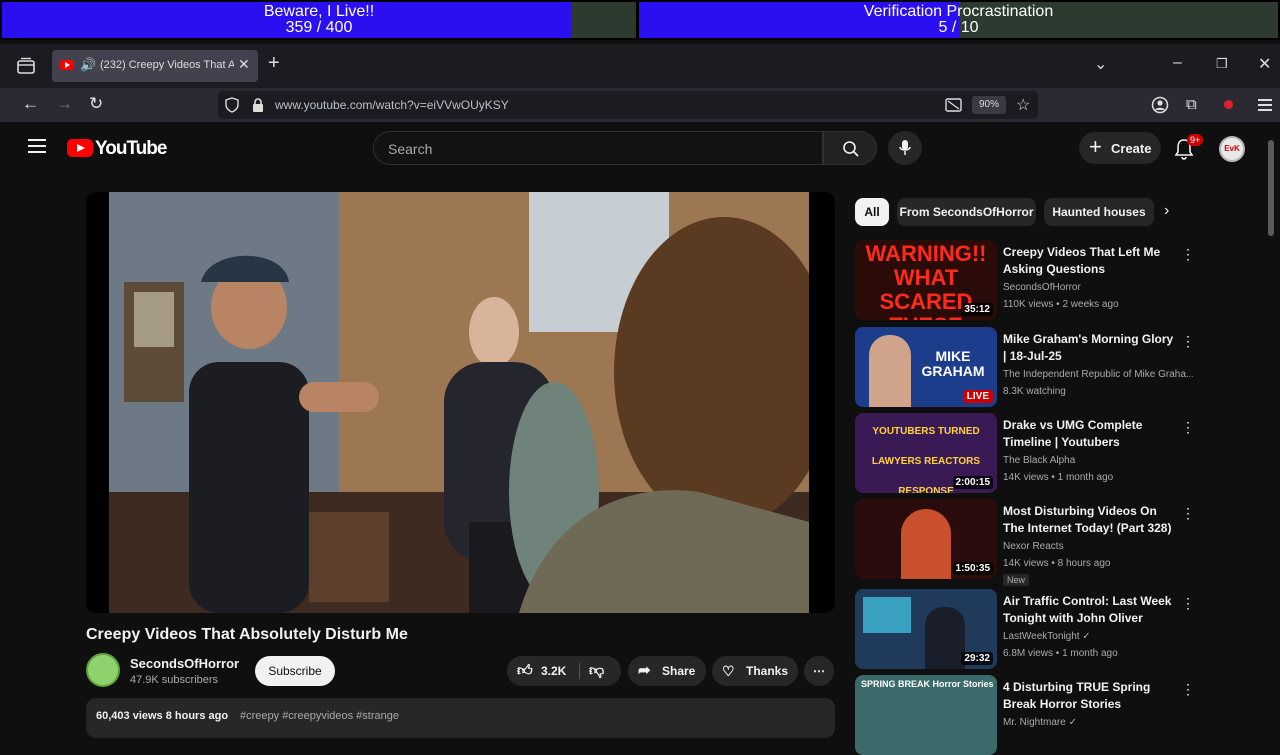 This screenshot has width=1280, height=755. I want to click on goal-title-2: Verification Procrastination, so click(958, 11).